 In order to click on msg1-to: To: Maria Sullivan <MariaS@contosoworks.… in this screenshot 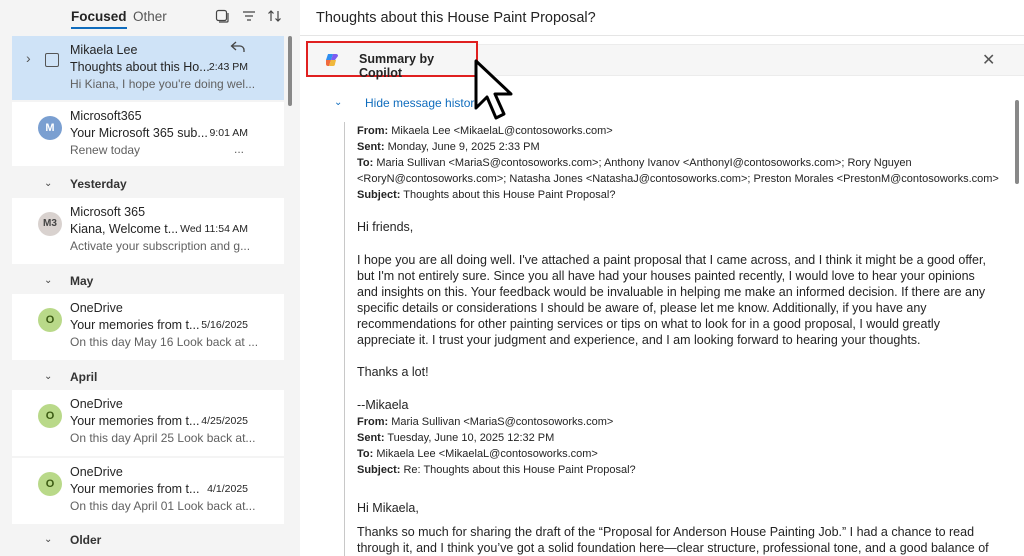, I will do `click(634, 163)`.